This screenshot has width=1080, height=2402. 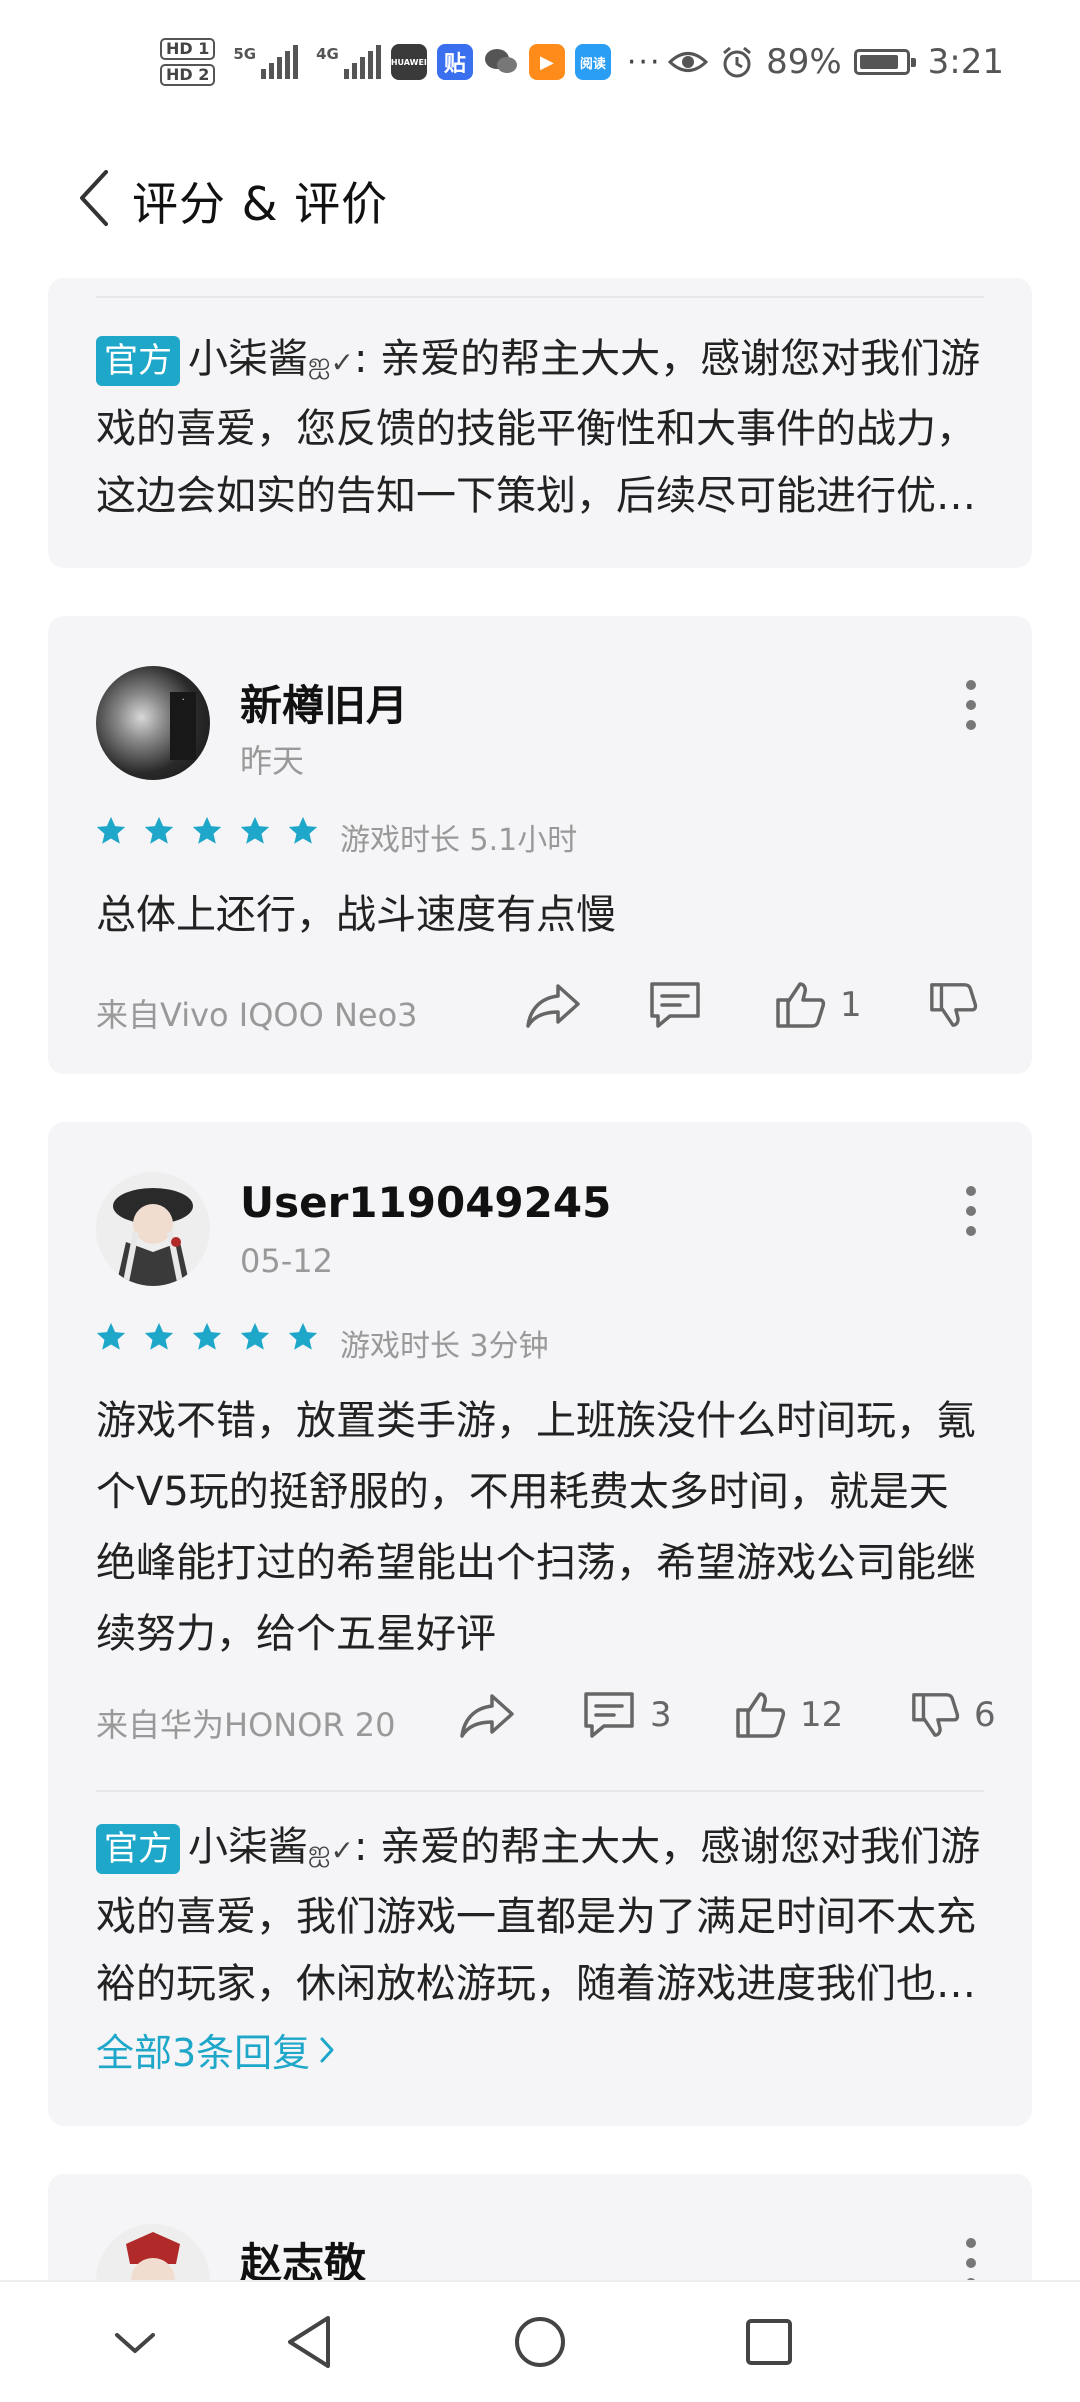 I want to click on dislike-button, so click(x=953, y=1005).